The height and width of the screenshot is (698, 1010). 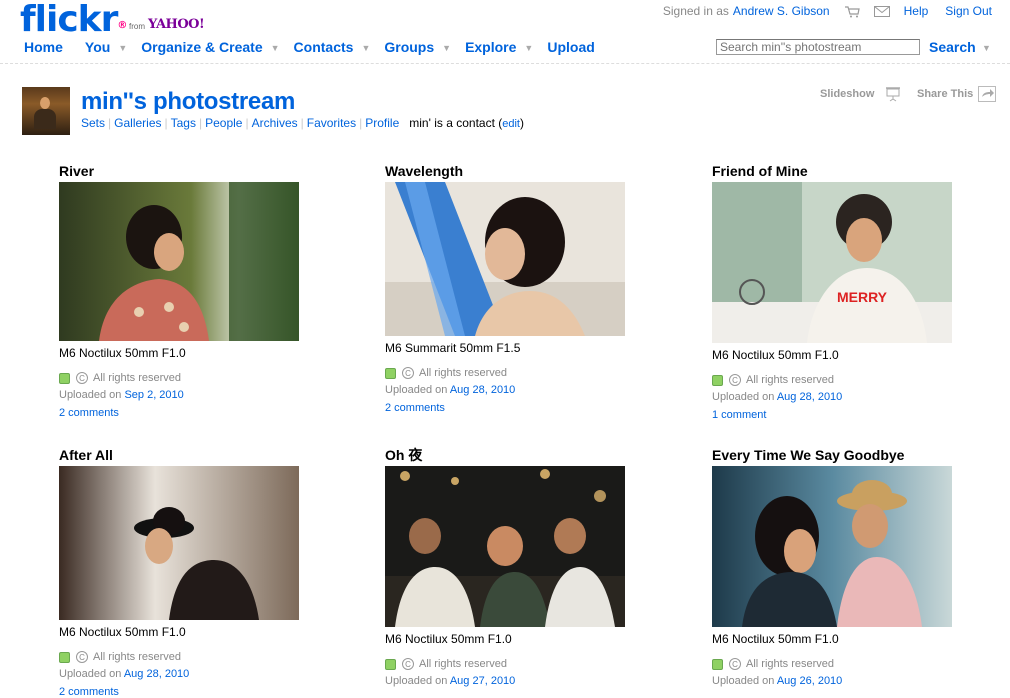 What do you see at coordinates (73, 20) in the screenshot?
I see `flickr-logo: flickr®` at bounding box center [73, 20].